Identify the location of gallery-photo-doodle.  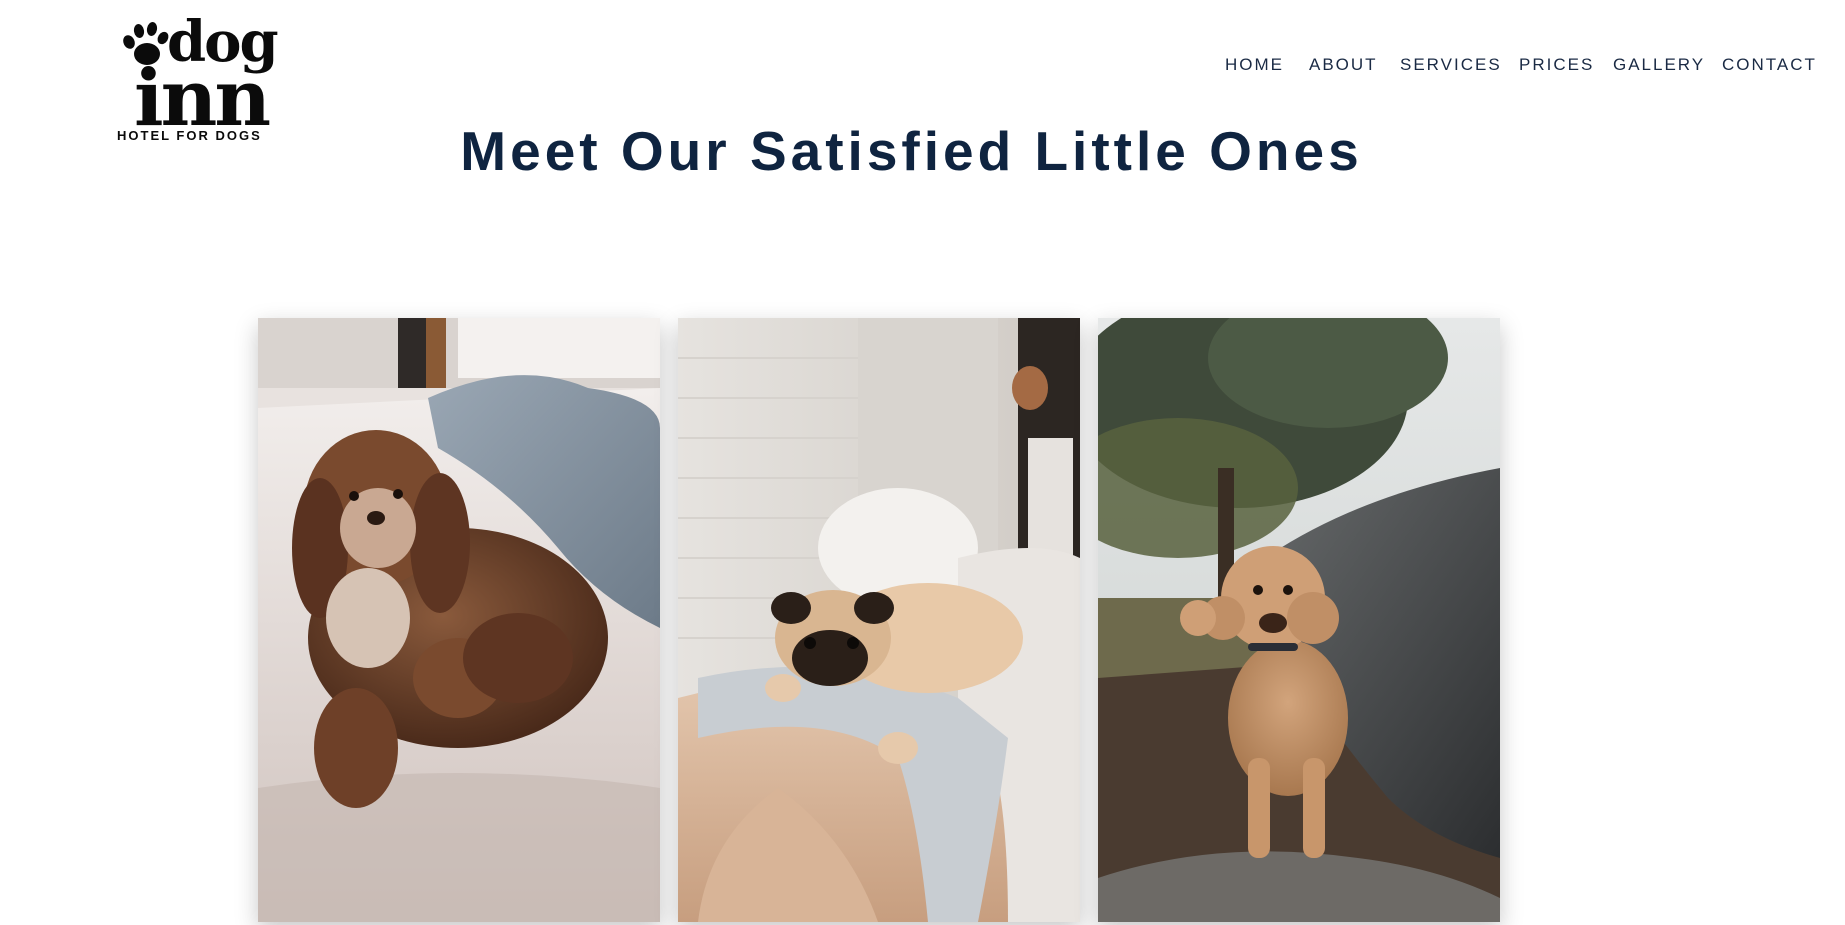
(459, 620).